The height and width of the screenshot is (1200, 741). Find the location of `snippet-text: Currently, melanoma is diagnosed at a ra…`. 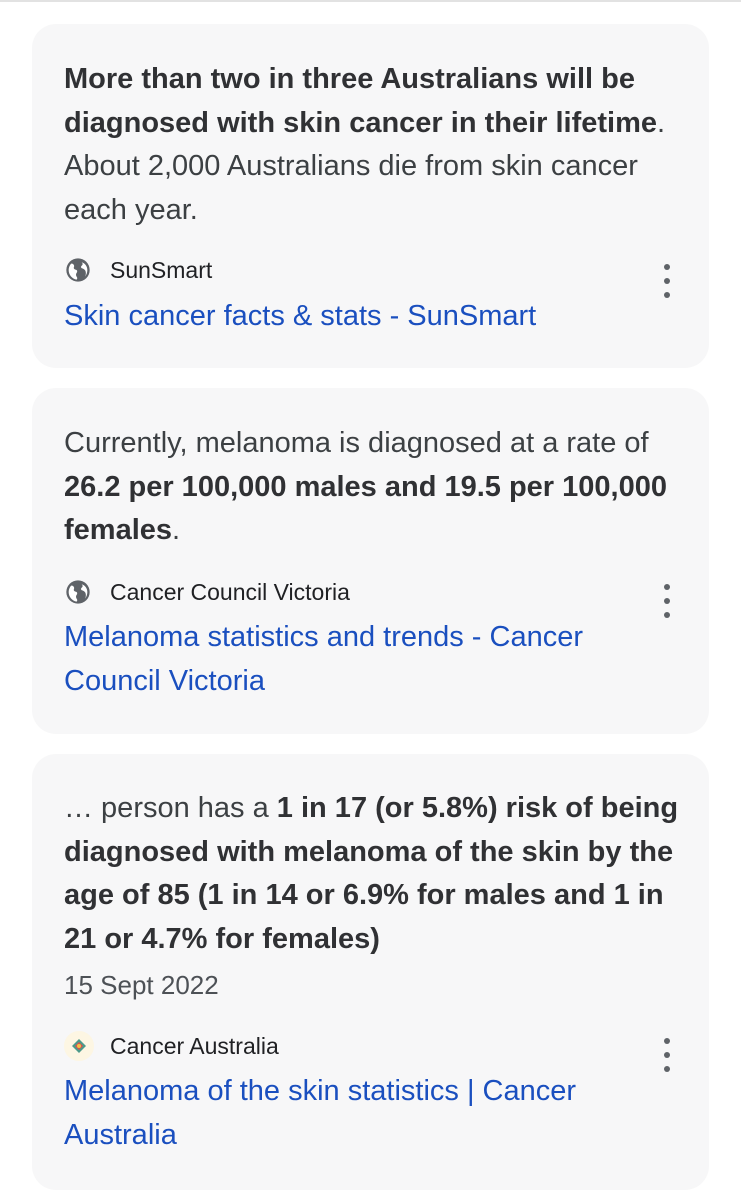

snippet-text: Currently, melanoma is diagnosed at a ra… is located at coordinates (356, 443).